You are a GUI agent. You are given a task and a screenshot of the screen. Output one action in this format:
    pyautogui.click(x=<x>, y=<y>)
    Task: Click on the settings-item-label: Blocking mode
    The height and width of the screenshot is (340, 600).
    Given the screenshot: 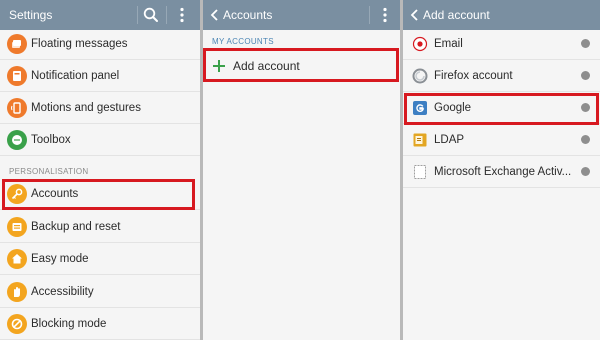 What is the action you would take?
    pyautogui.click(x=69, y=324)
    